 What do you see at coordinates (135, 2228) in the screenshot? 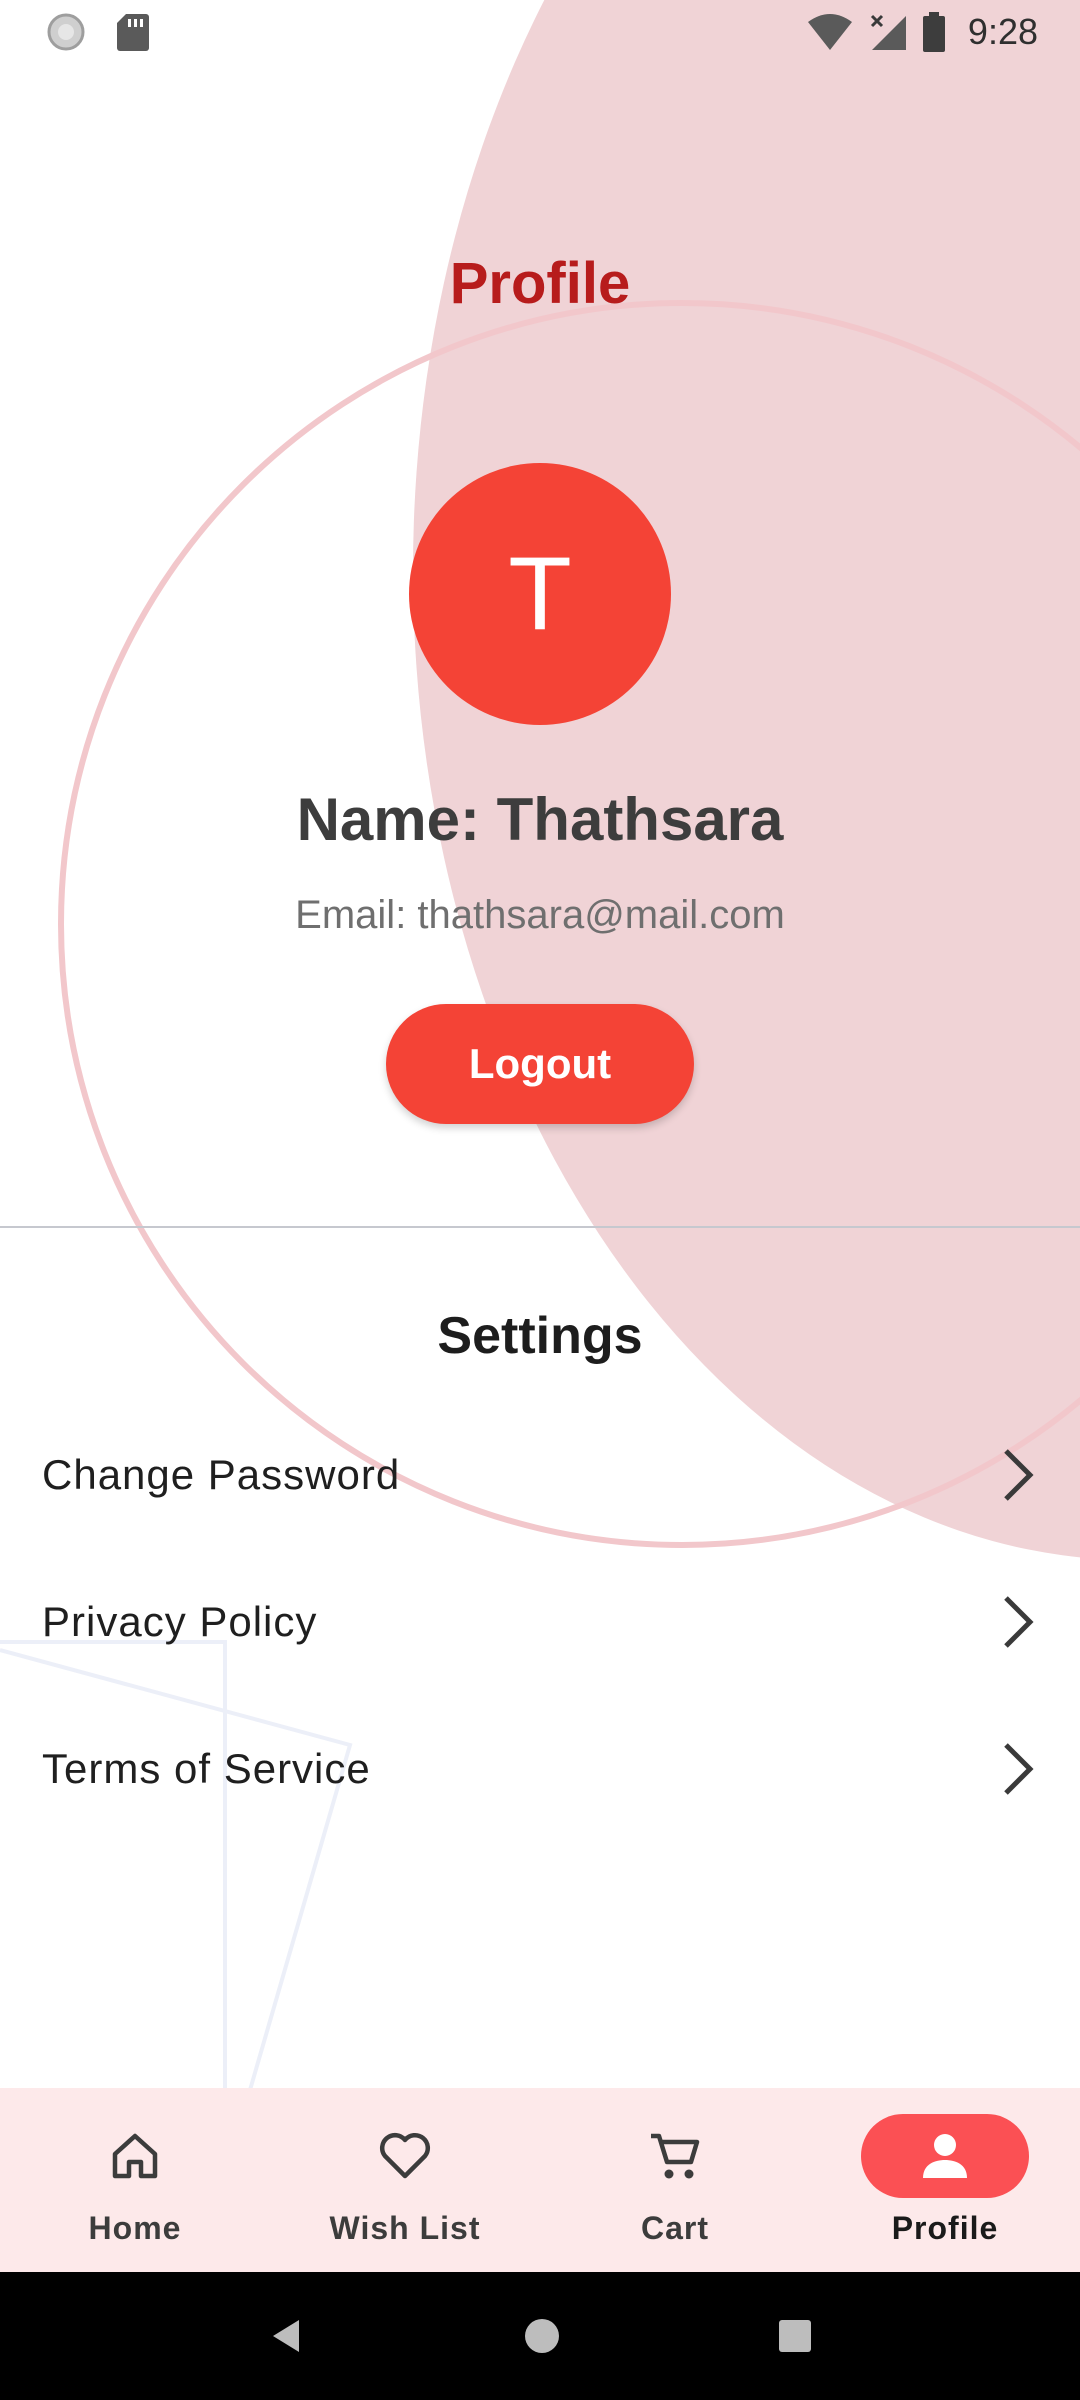
I see `nav-label: Home` at bounding box center [135, 2228].